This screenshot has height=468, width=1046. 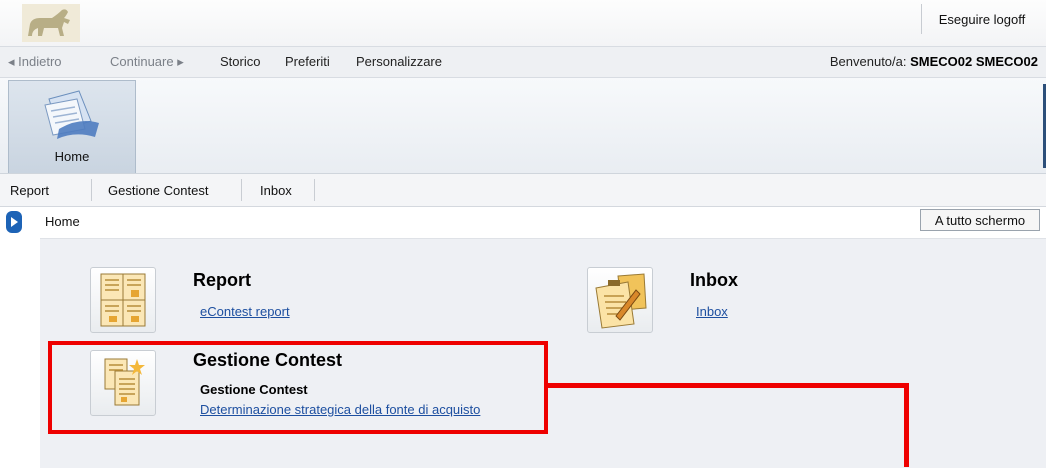 I want to click on favorites-link: Preferiti, so click(x=307, y=61).